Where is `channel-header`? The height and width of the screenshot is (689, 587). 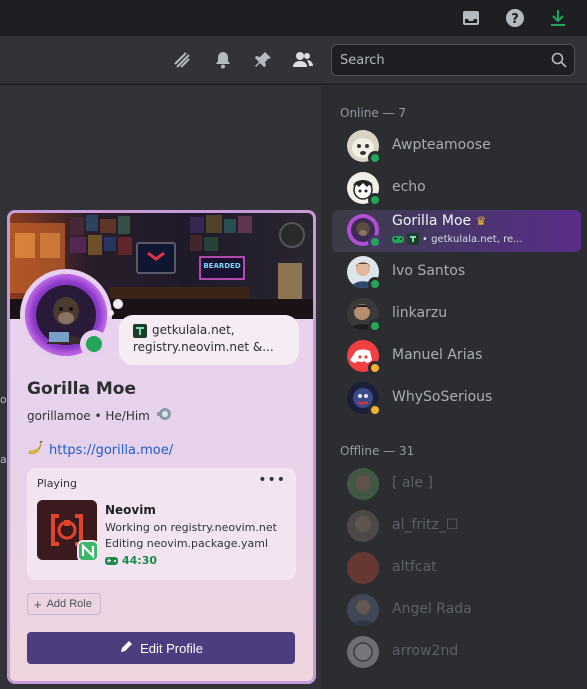
channel-header is located at coordinates (293, 60).